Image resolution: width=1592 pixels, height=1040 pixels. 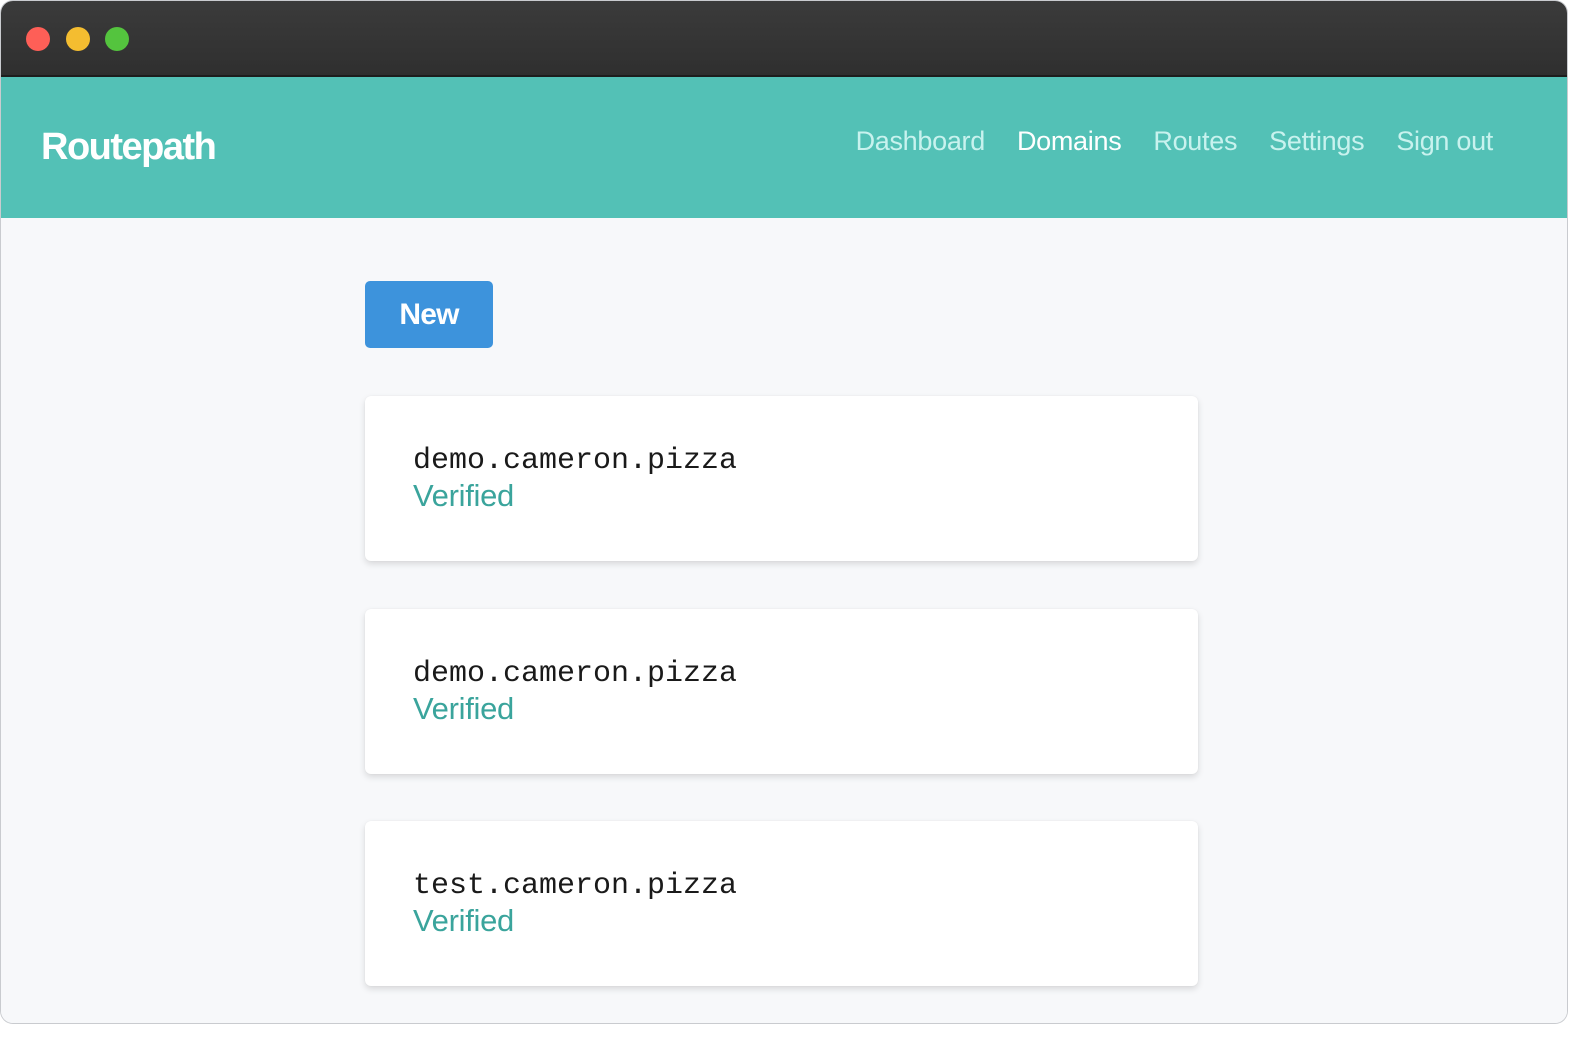 What do you see at coordinates (781, 903) in the screenshot?
I see `domain-card: test.cameron.pizza Verified` at bounding box center [781, 903].